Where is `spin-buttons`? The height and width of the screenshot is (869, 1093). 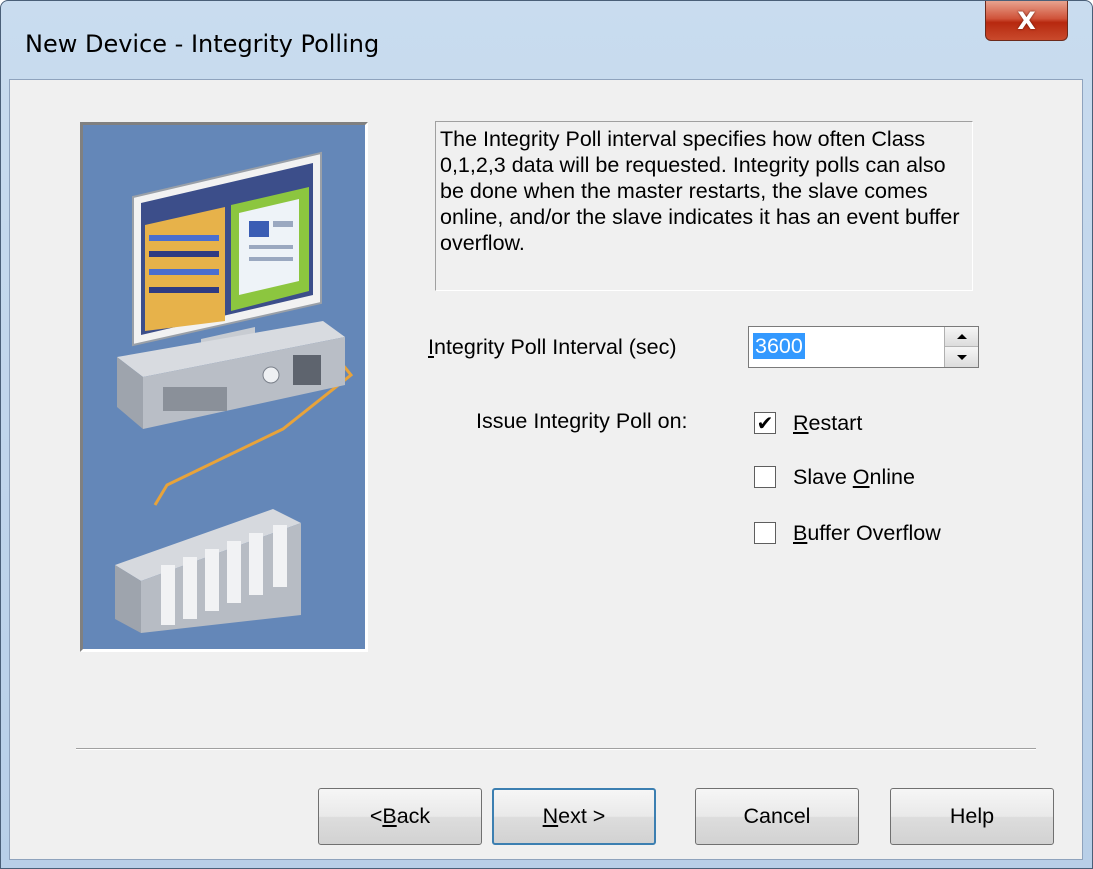
spin-buttons is located at coordinates (961, 347).